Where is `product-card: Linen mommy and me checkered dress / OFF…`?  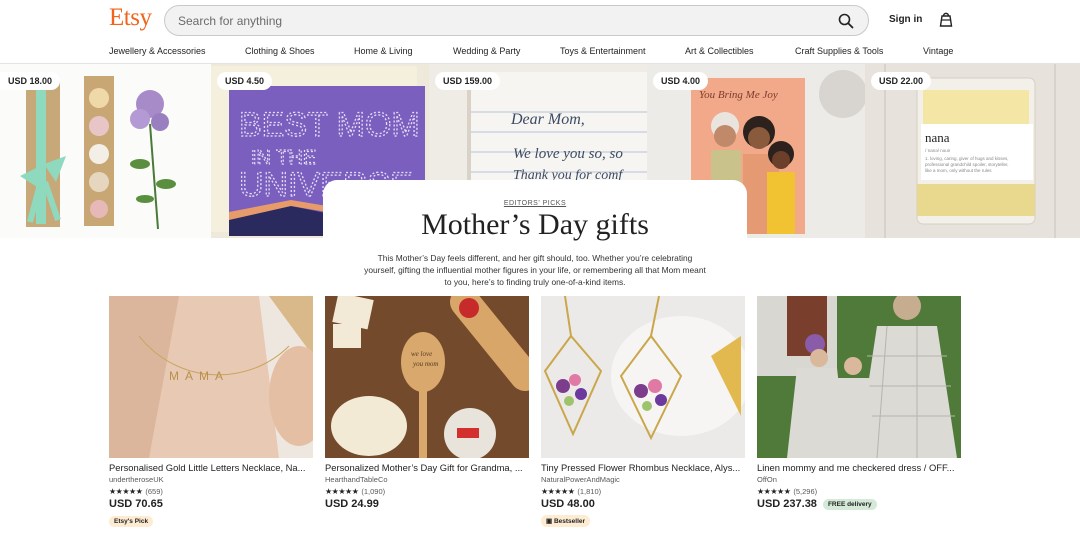
product-card: Linen mommy and me checkered dress / OFF… is located at coordinates (859, 403).